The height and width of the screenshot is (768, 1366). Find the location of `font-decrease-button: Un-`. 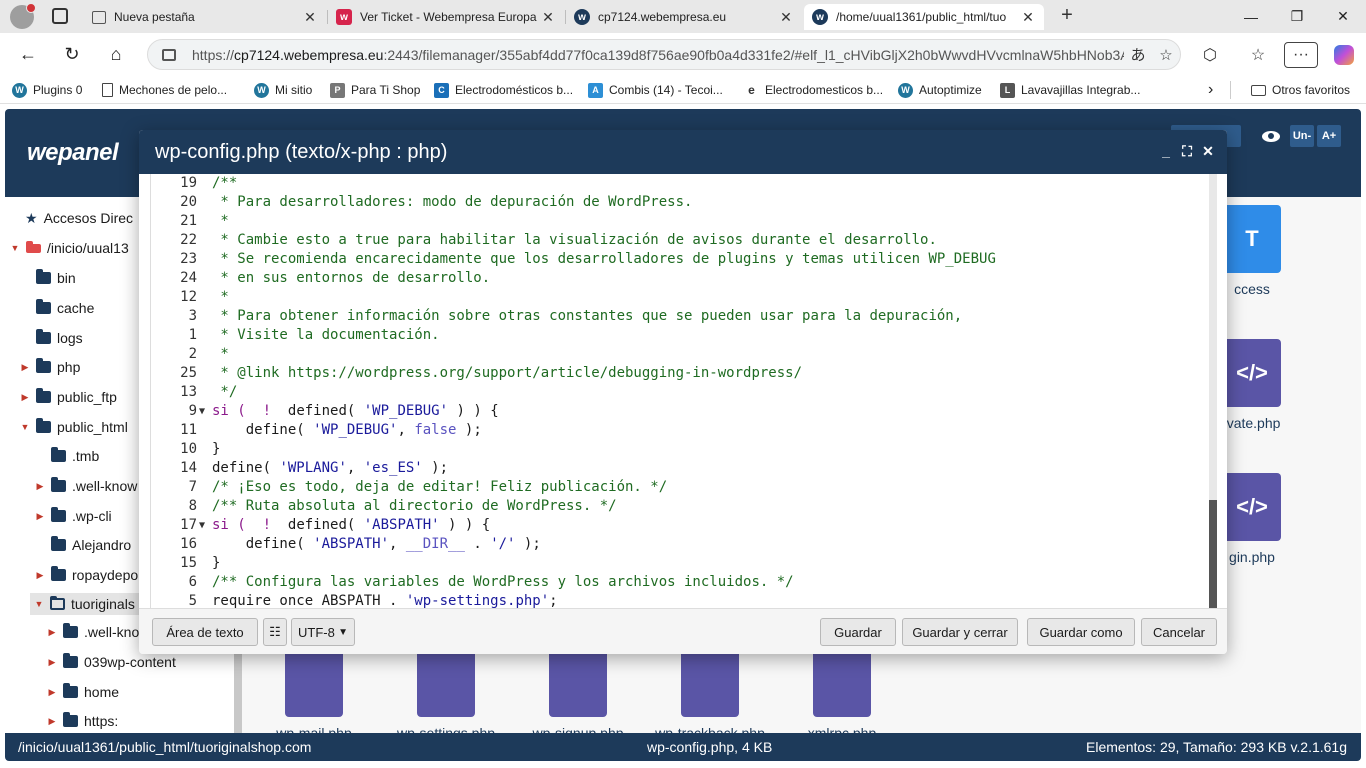

font-decrease-button: Un- is located at coordinates (1302, 136).